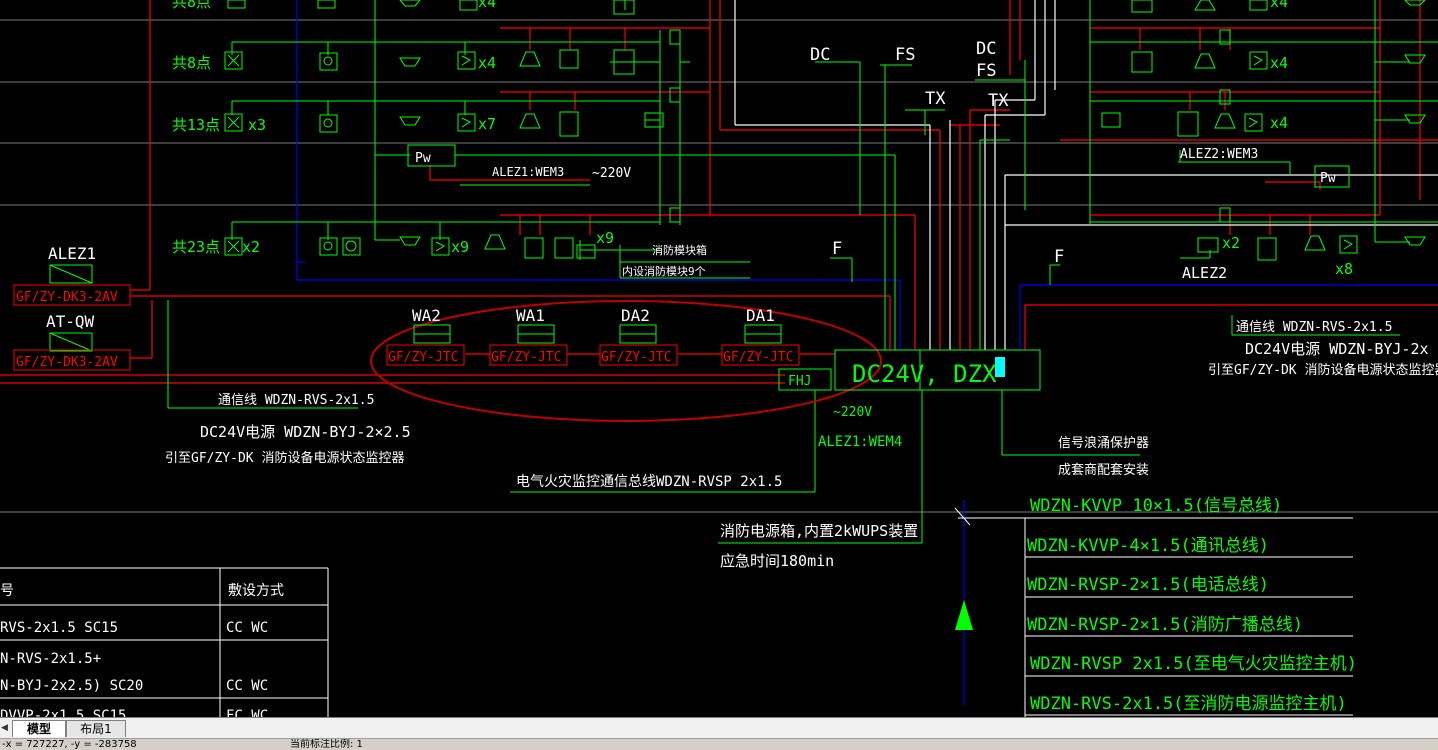 This screenshot has height=750, width=1438. I want to click on alez2-wem3: ALEZ2:WEM3, so click(1219, 154).